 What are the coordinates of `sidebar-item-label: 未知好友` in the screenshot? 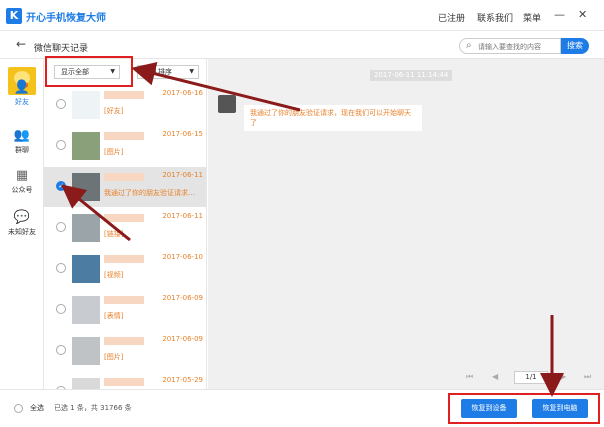 It's located at (22, 232).